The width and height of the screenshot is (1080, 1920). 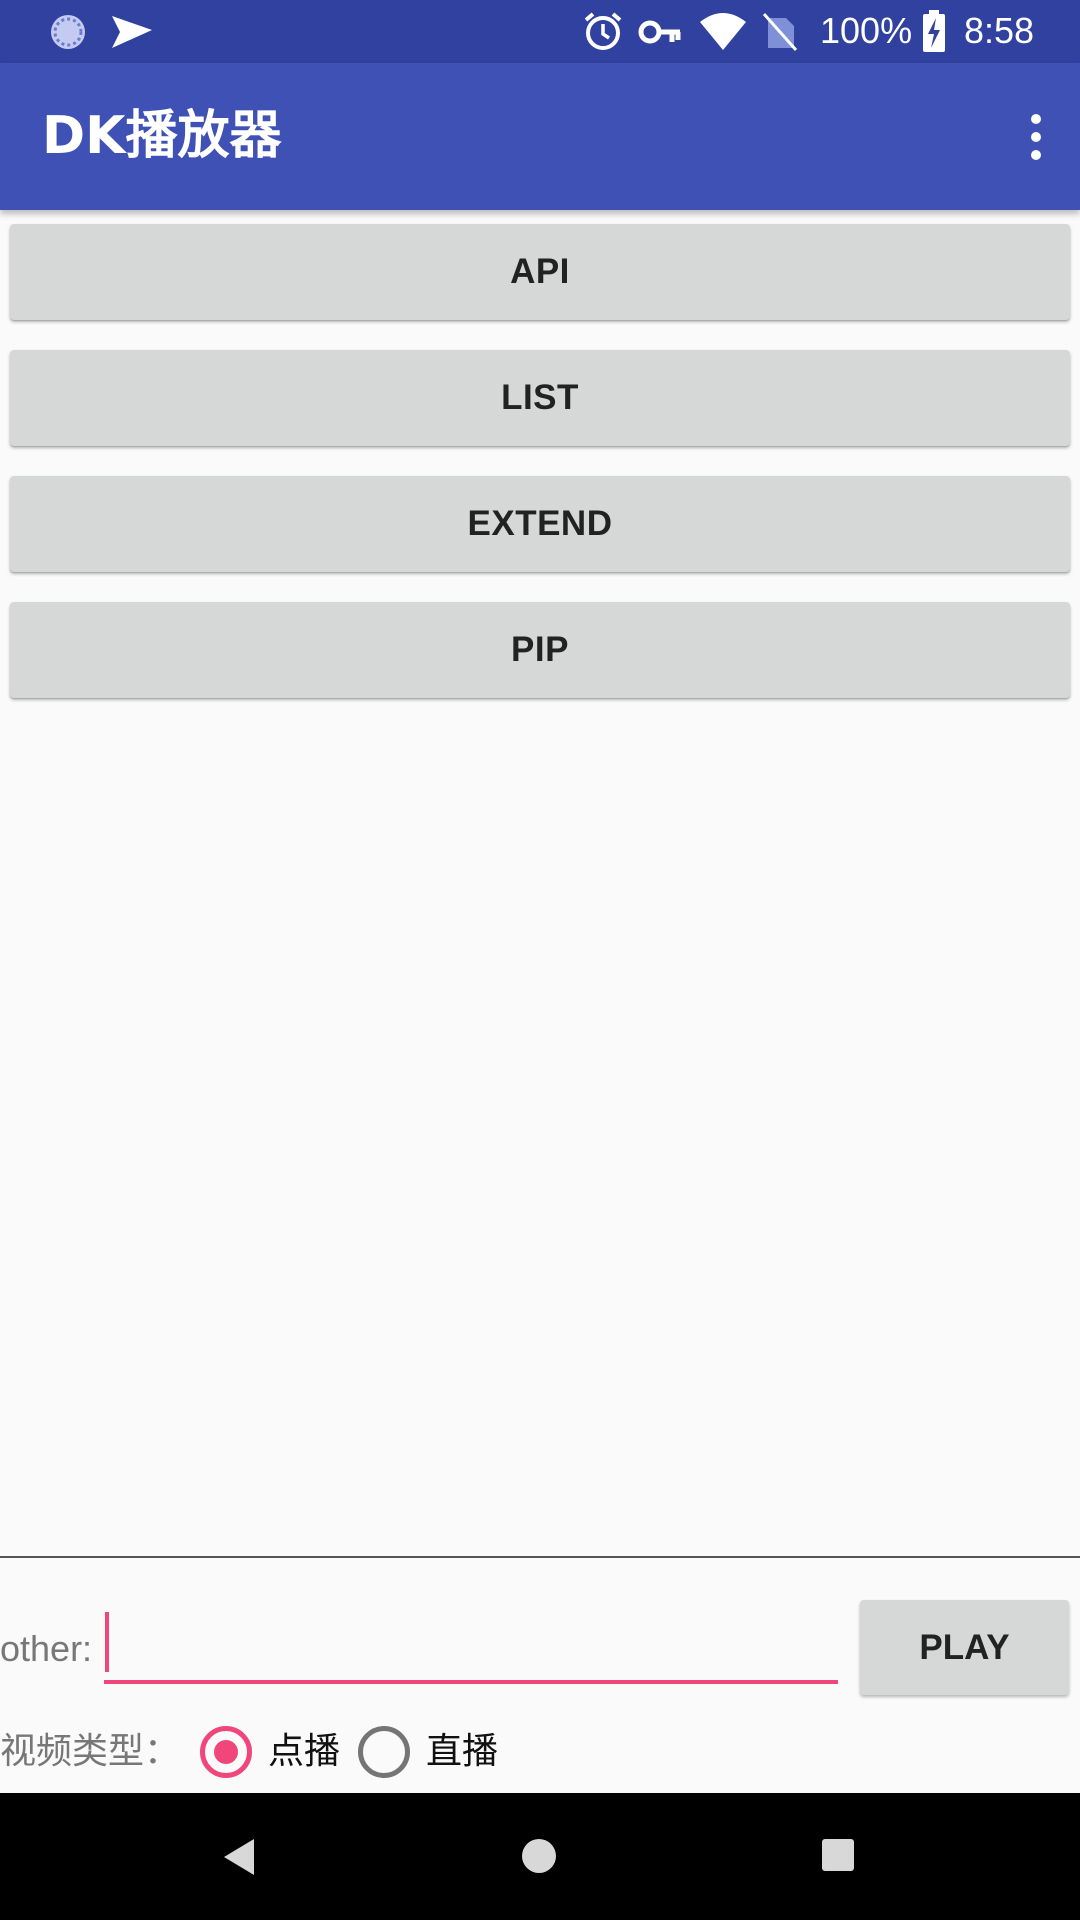 I want to click on pip-button: PIP, so click(x=540, y=650).